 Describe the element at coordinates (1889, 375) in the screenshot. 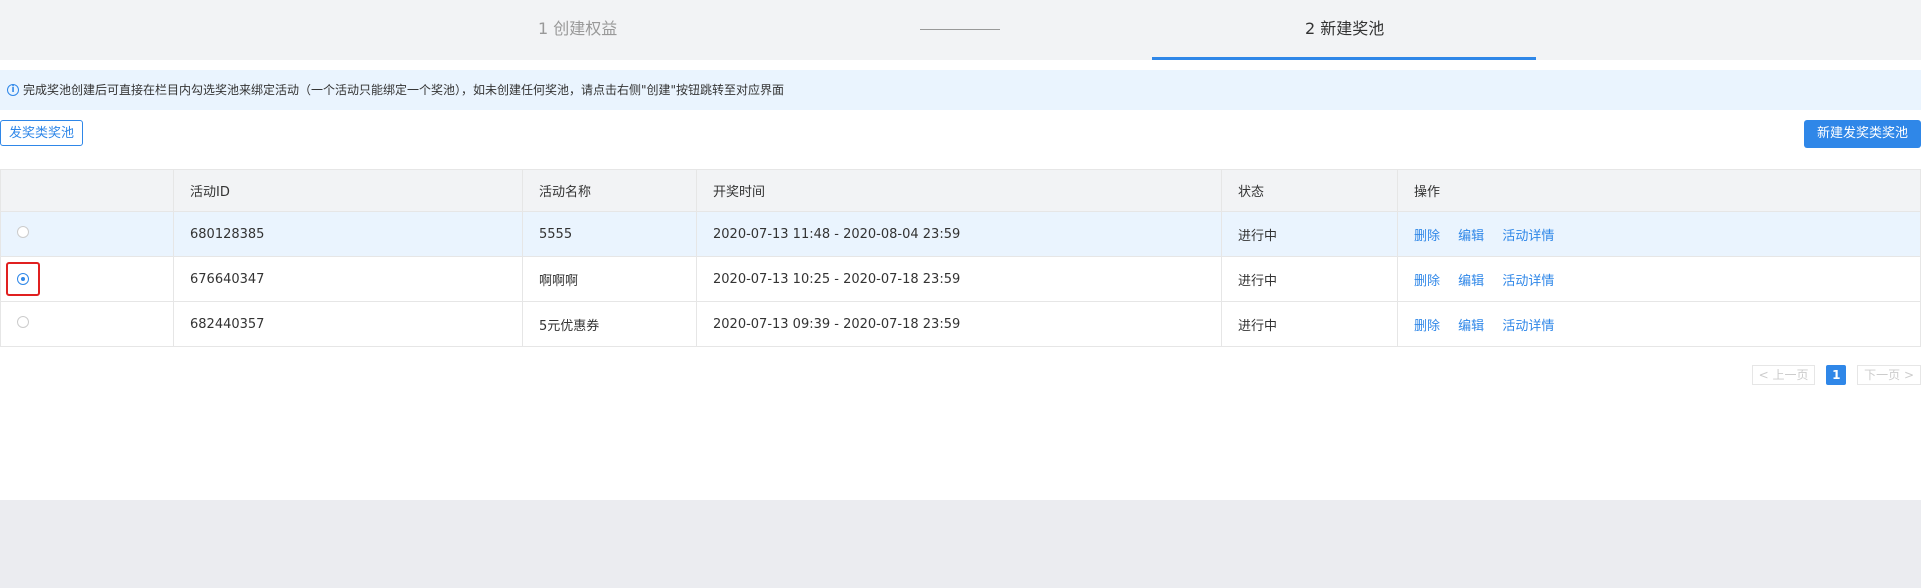

I see `next-page-button: 下一页 >` at that location.